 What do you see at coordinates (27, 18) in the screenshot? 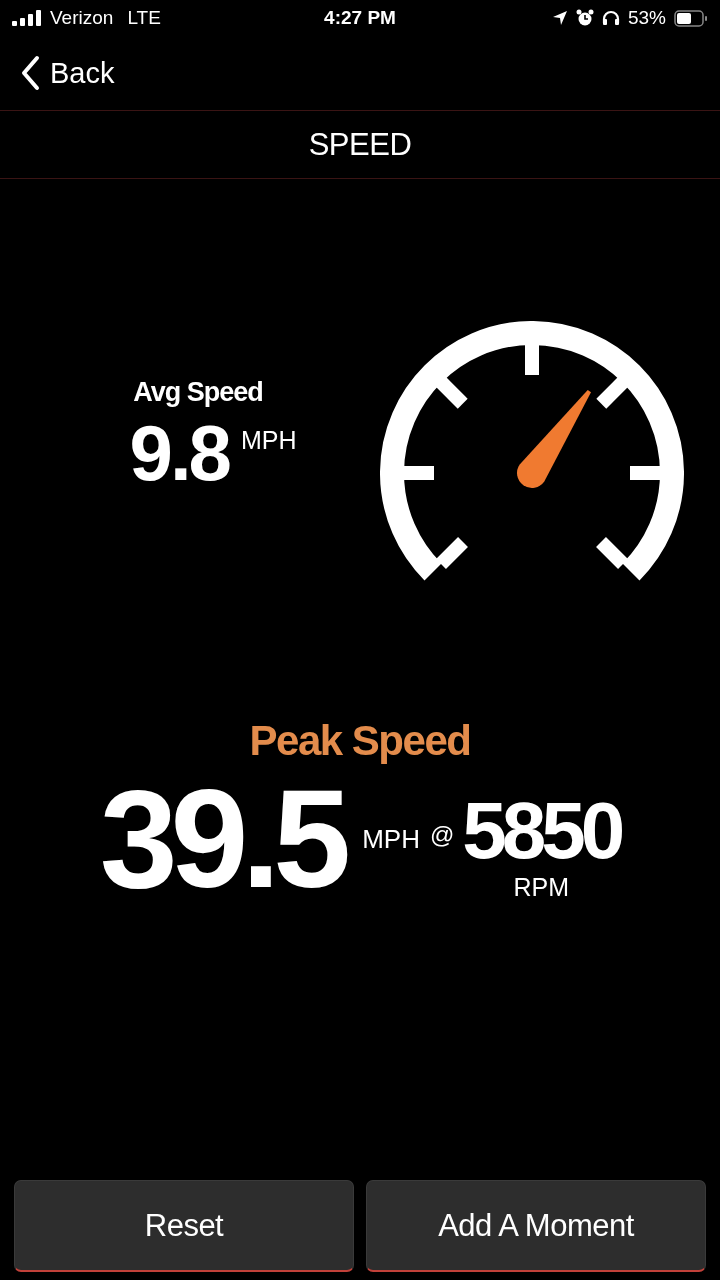
I see `signal-icon` at bounding box center [27, 18].